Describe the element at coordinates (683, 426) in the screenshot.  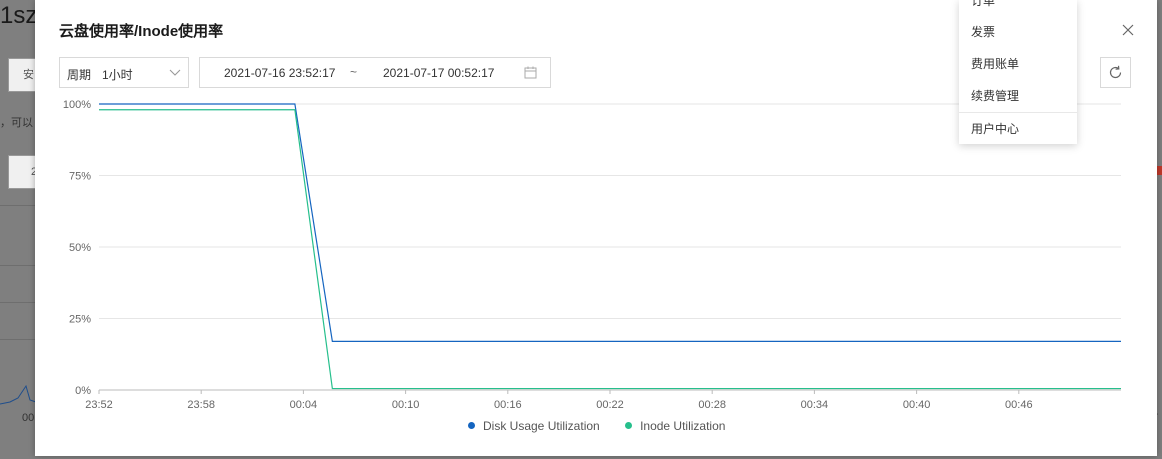
I see `legend-label: Inode Utilization` at that location.